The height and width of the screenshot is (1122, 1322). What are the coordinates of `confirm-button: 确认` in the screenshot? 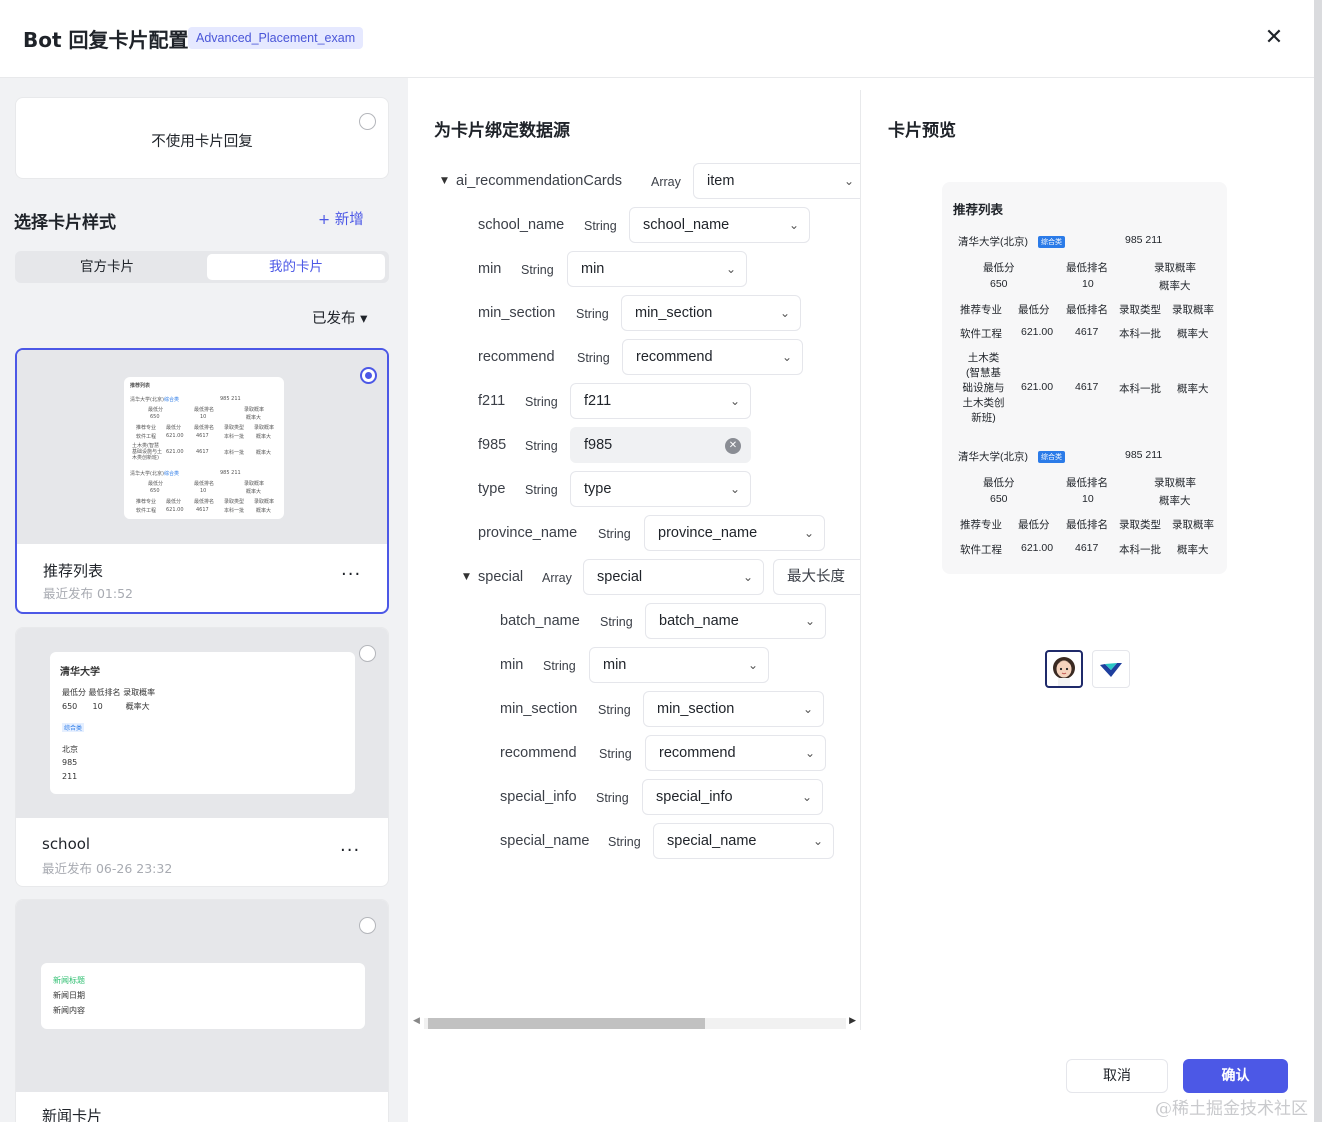 It's located at (1235, 1076).